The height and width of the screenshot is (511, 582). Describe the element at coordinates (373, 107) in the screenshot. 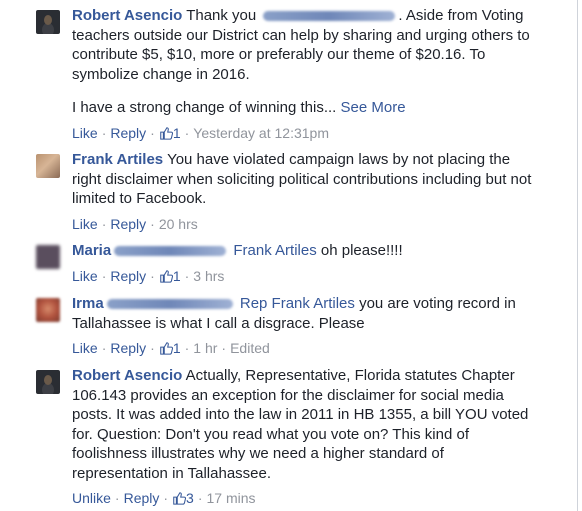

I see `see-more-link: See More` at that location.